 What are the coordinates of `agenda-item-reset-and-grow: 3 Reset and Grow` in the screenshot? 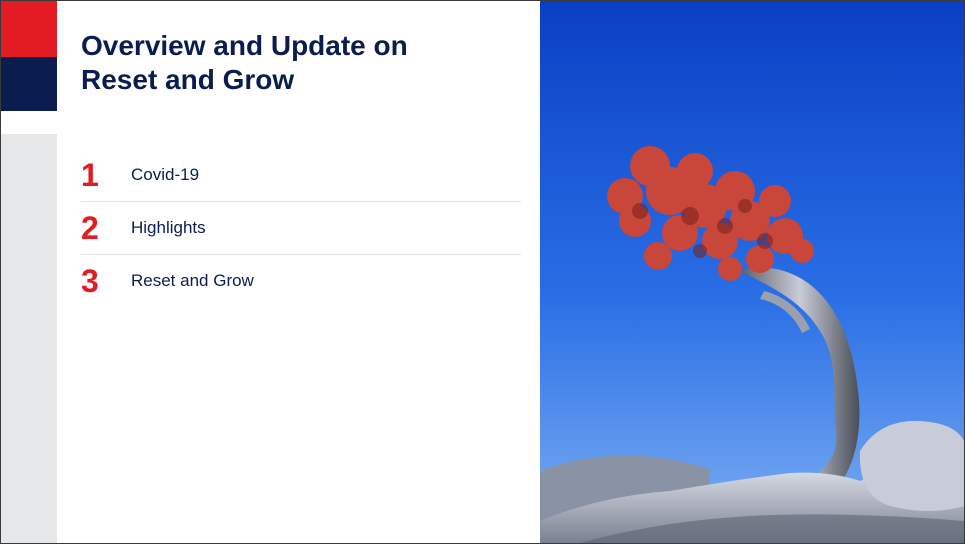 It's located at (301, 281).